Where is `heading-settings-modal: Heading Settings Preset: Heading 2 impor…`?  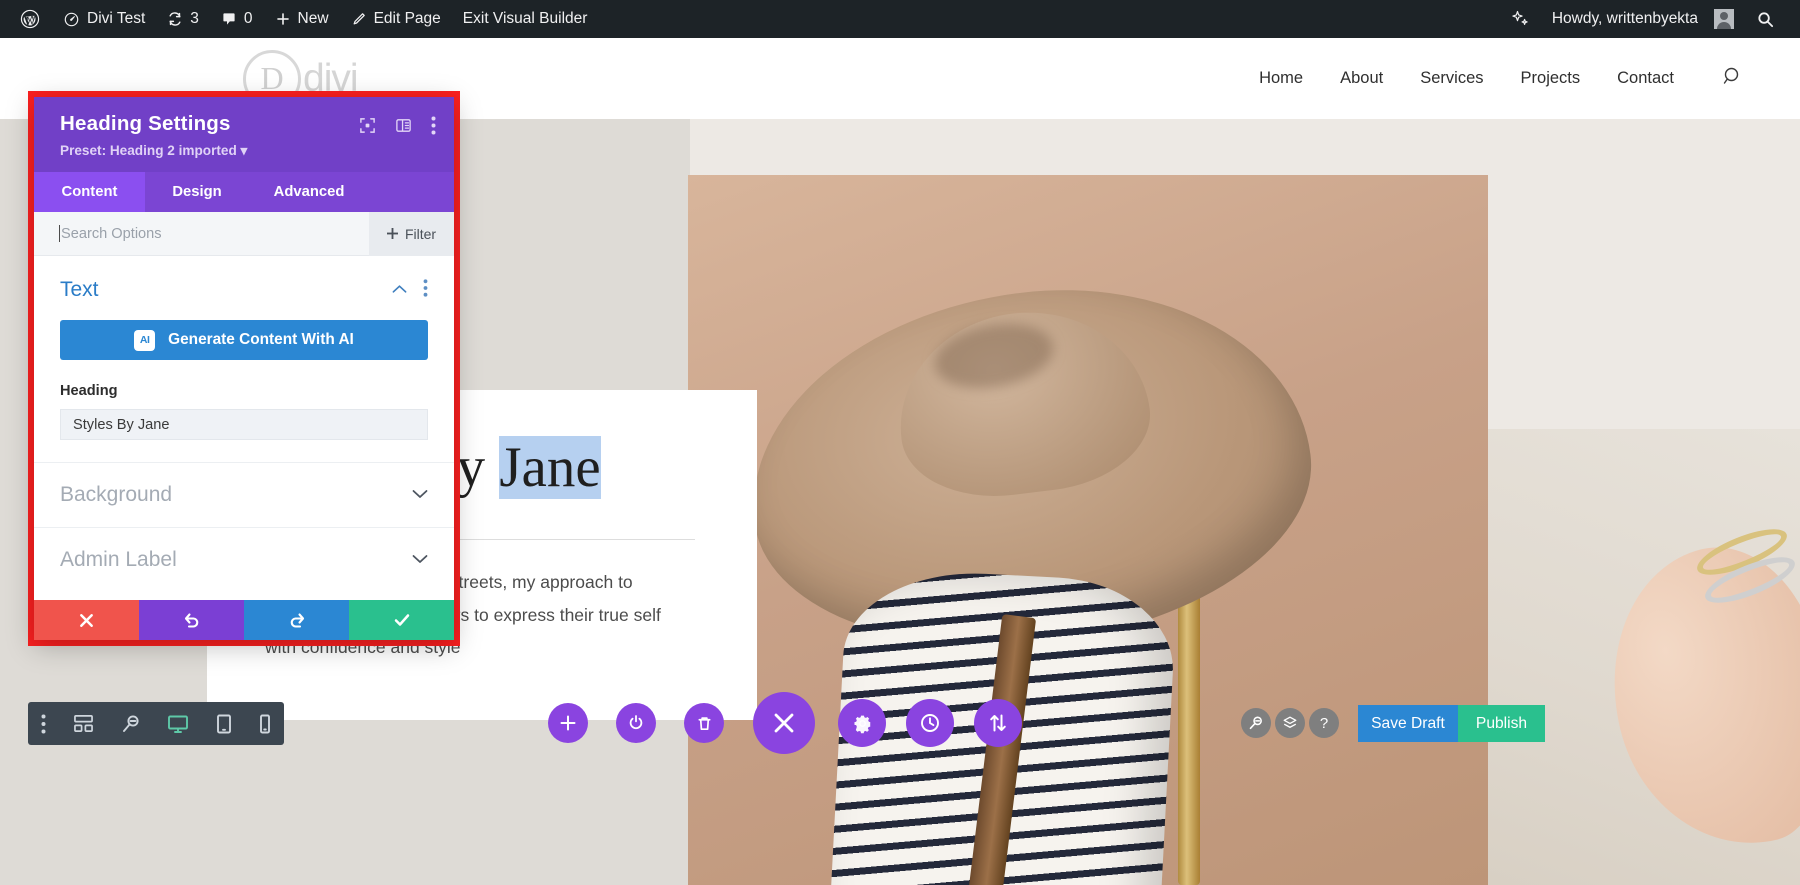 heading-settings-modal: Heading Settings Preset: Heading 2 impor… is located at coordinates (244, 368).